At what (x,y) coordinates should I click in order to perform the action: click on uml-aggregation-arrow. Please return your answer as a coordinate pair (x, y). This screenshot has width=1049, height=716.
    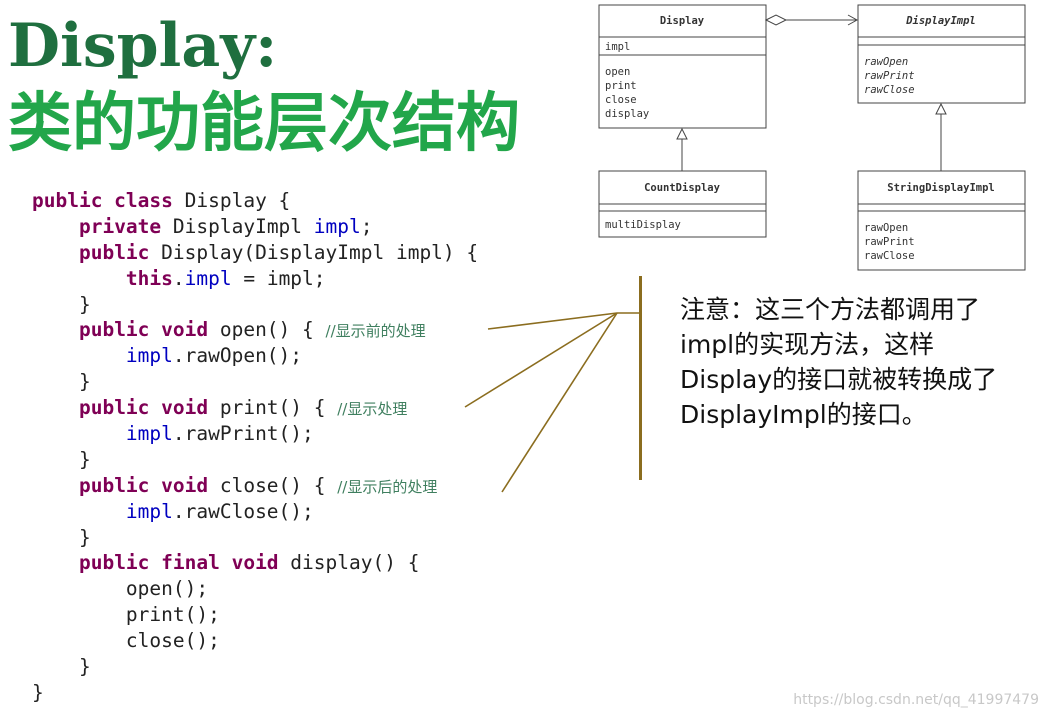
    Looking at the image, I should click on (811, 20).